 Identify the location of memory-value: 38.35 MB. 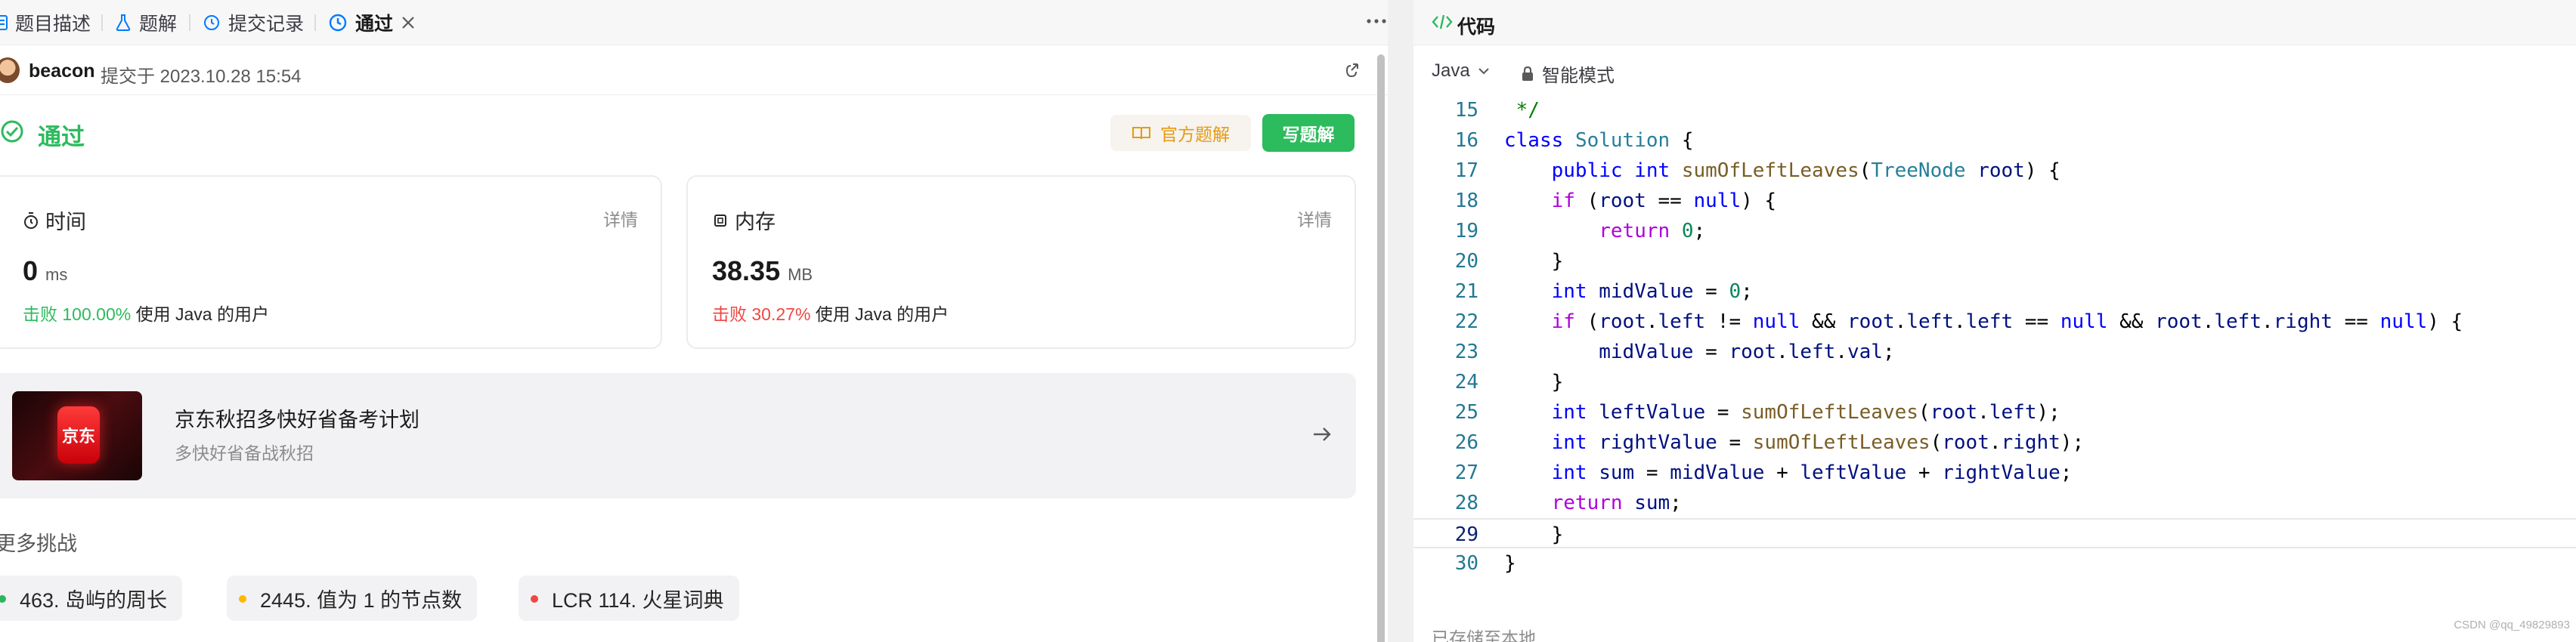
(762, 271).